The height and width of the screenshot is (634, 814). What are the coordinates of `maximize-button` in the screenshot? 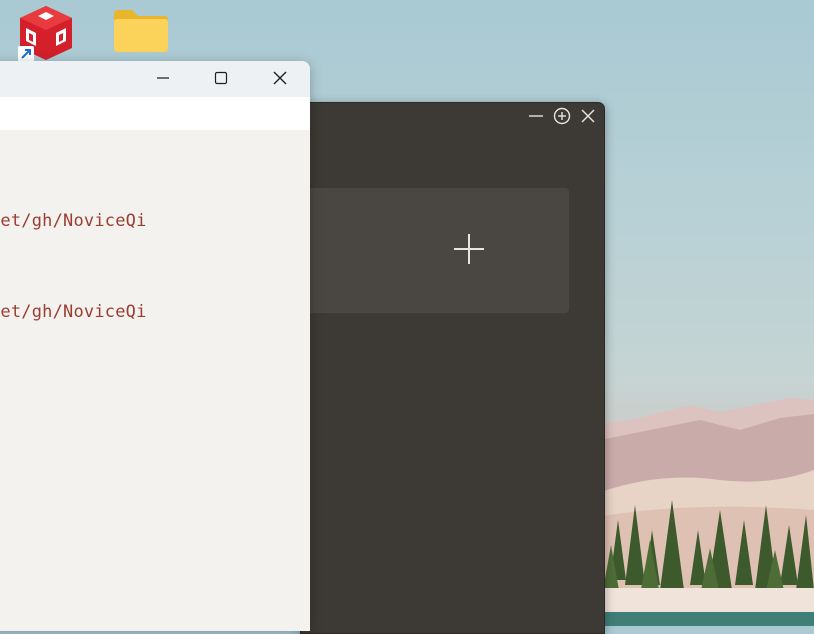 It's located at (221, 79).